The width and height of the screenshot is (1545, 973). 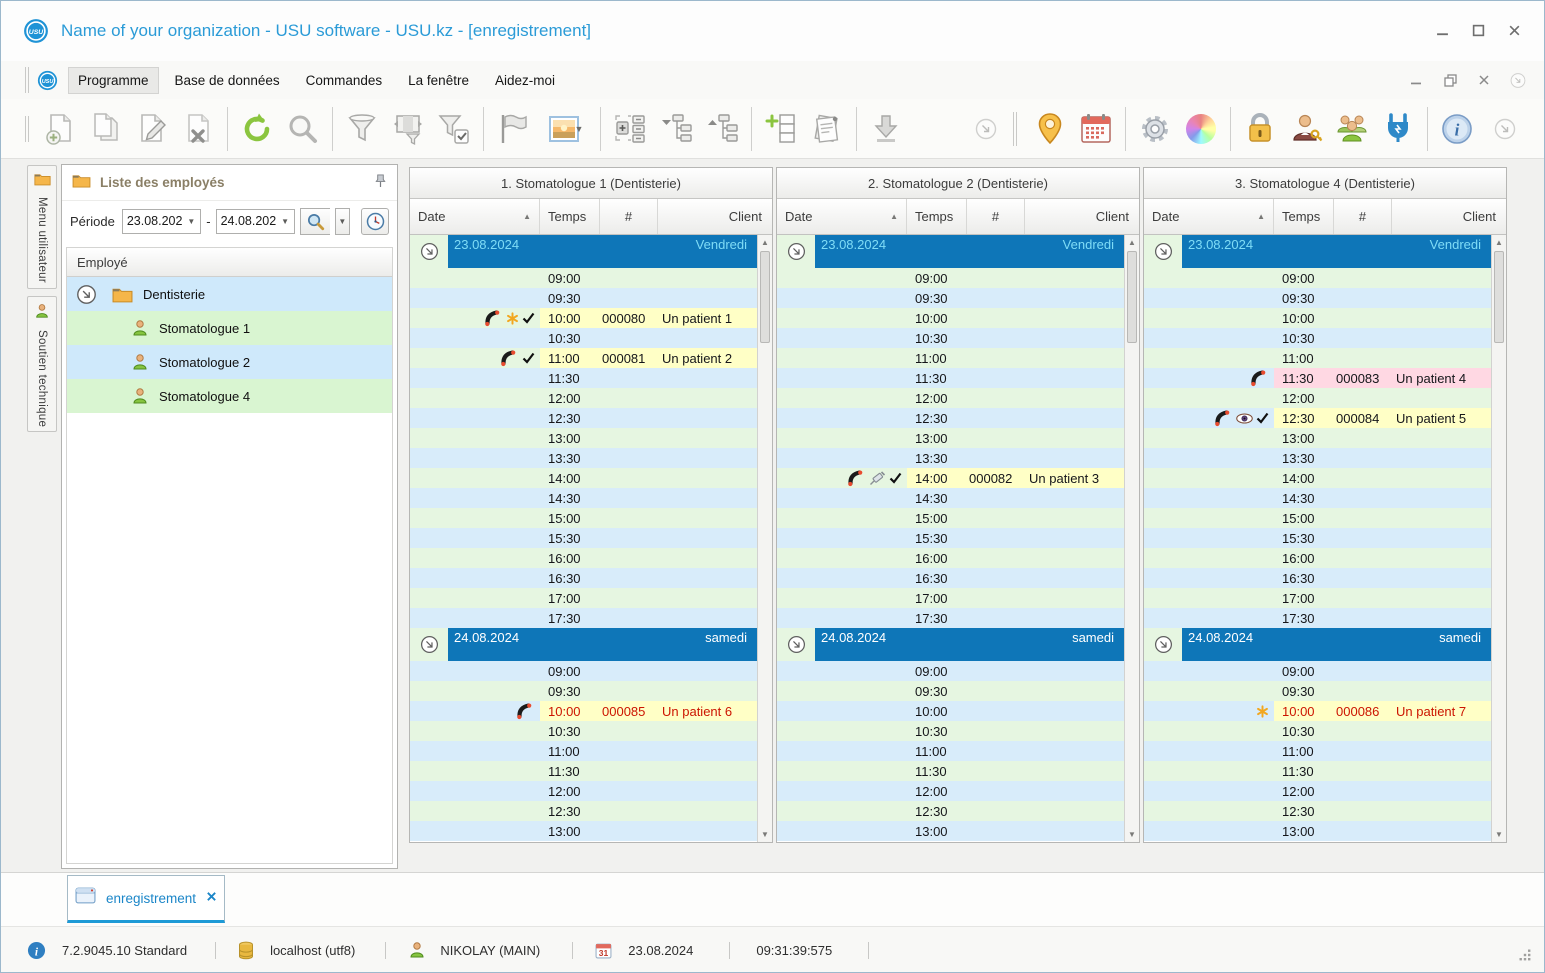 I want to click on info-button: i, so click(x=1457, y=129).